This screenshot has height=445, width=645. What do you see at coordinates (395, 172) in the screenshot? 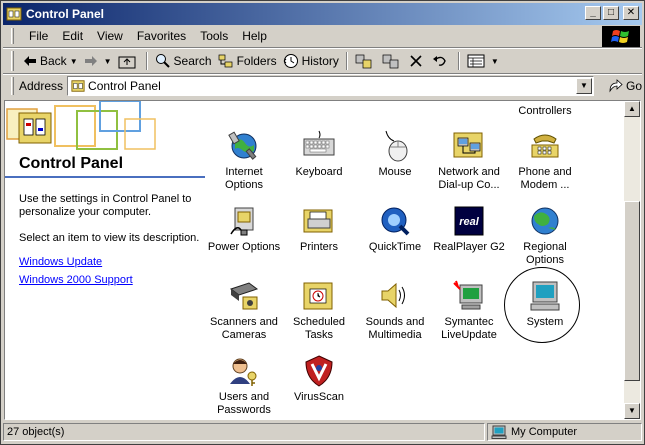
I see `item-label: Mouse` at bounding box center [395, 172].